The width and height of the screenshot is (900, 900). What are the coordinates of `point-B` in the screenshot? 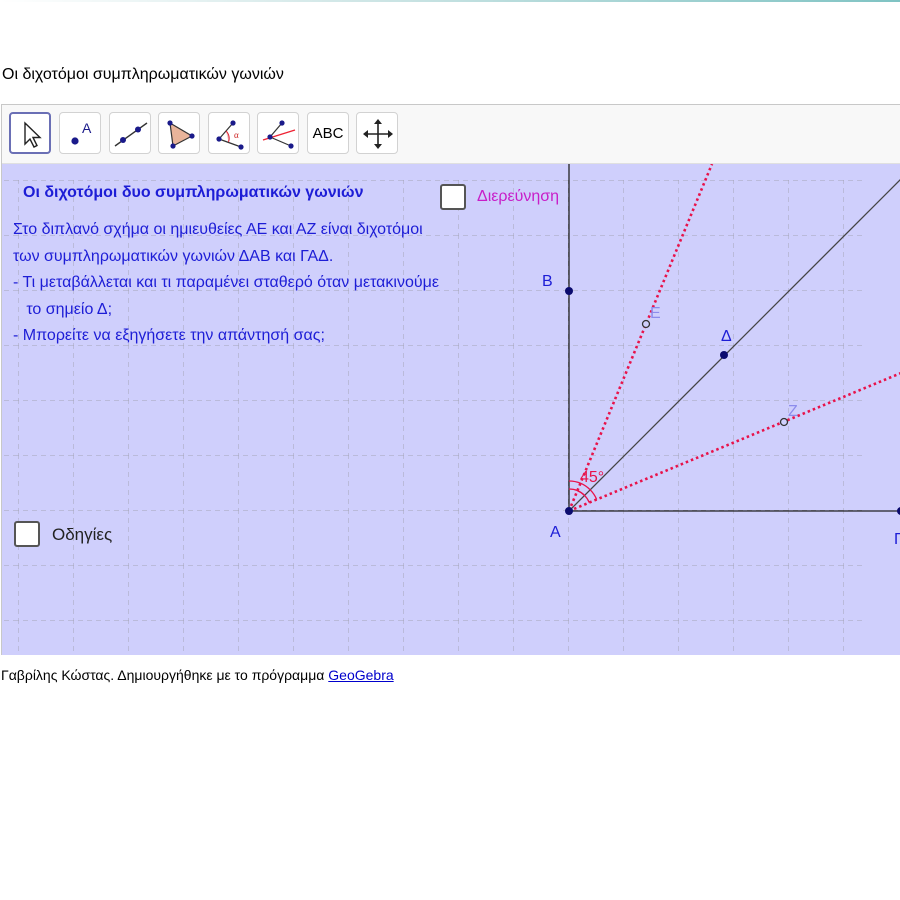 It's located at (569, 291).